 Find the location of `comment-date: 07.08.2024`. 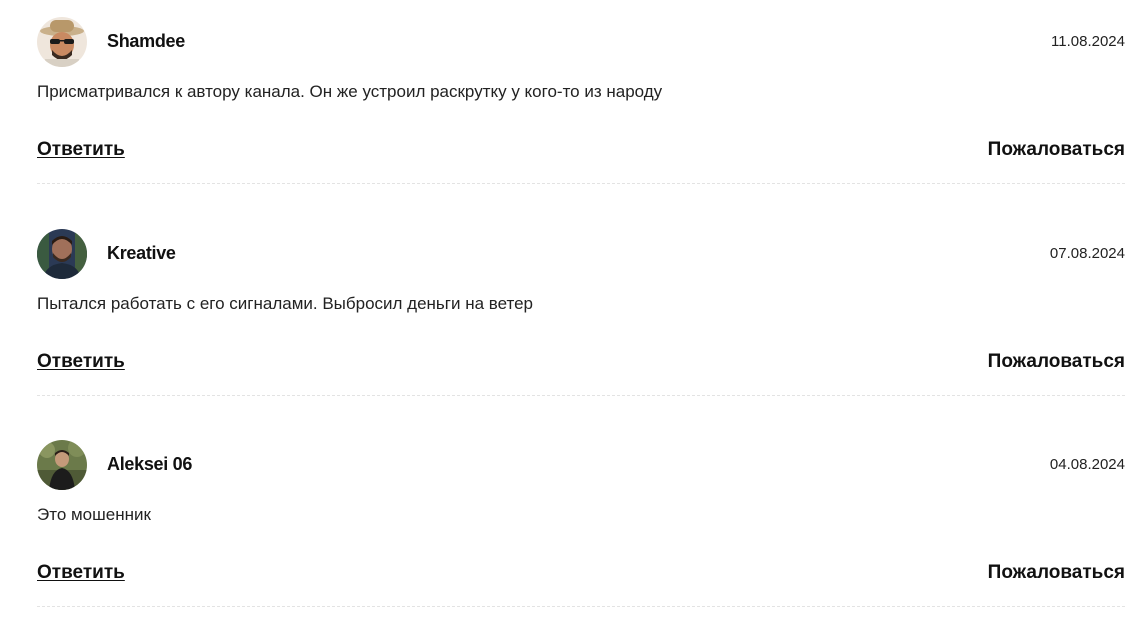

comment-date: 07.08.2024 is located at coordinates (1087, 253).